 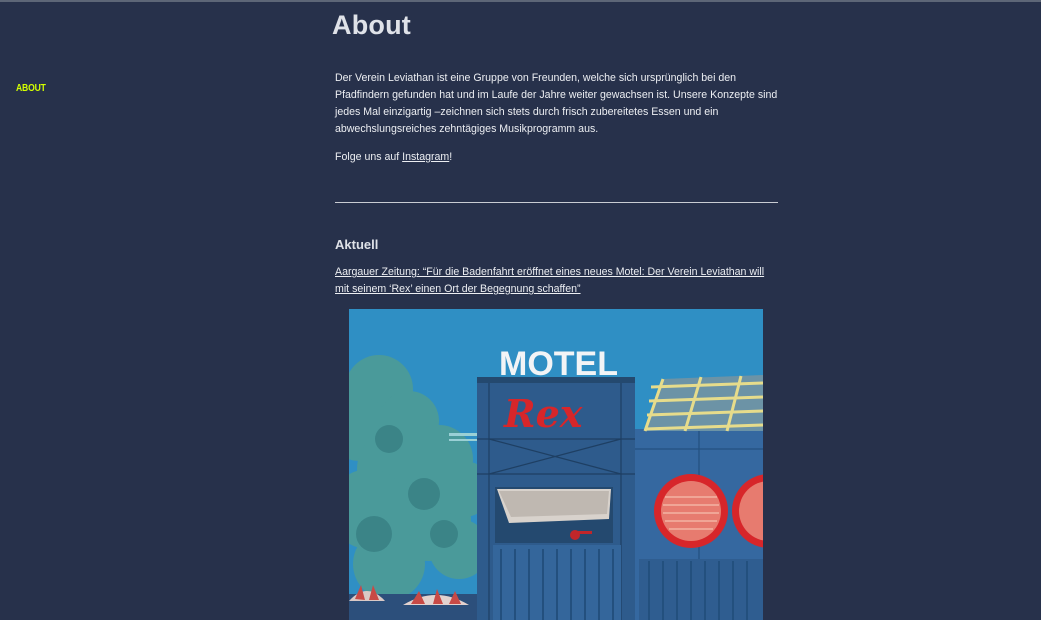 I want to click on motel-sign-text: MOTEL, so click(x=558, y=364).